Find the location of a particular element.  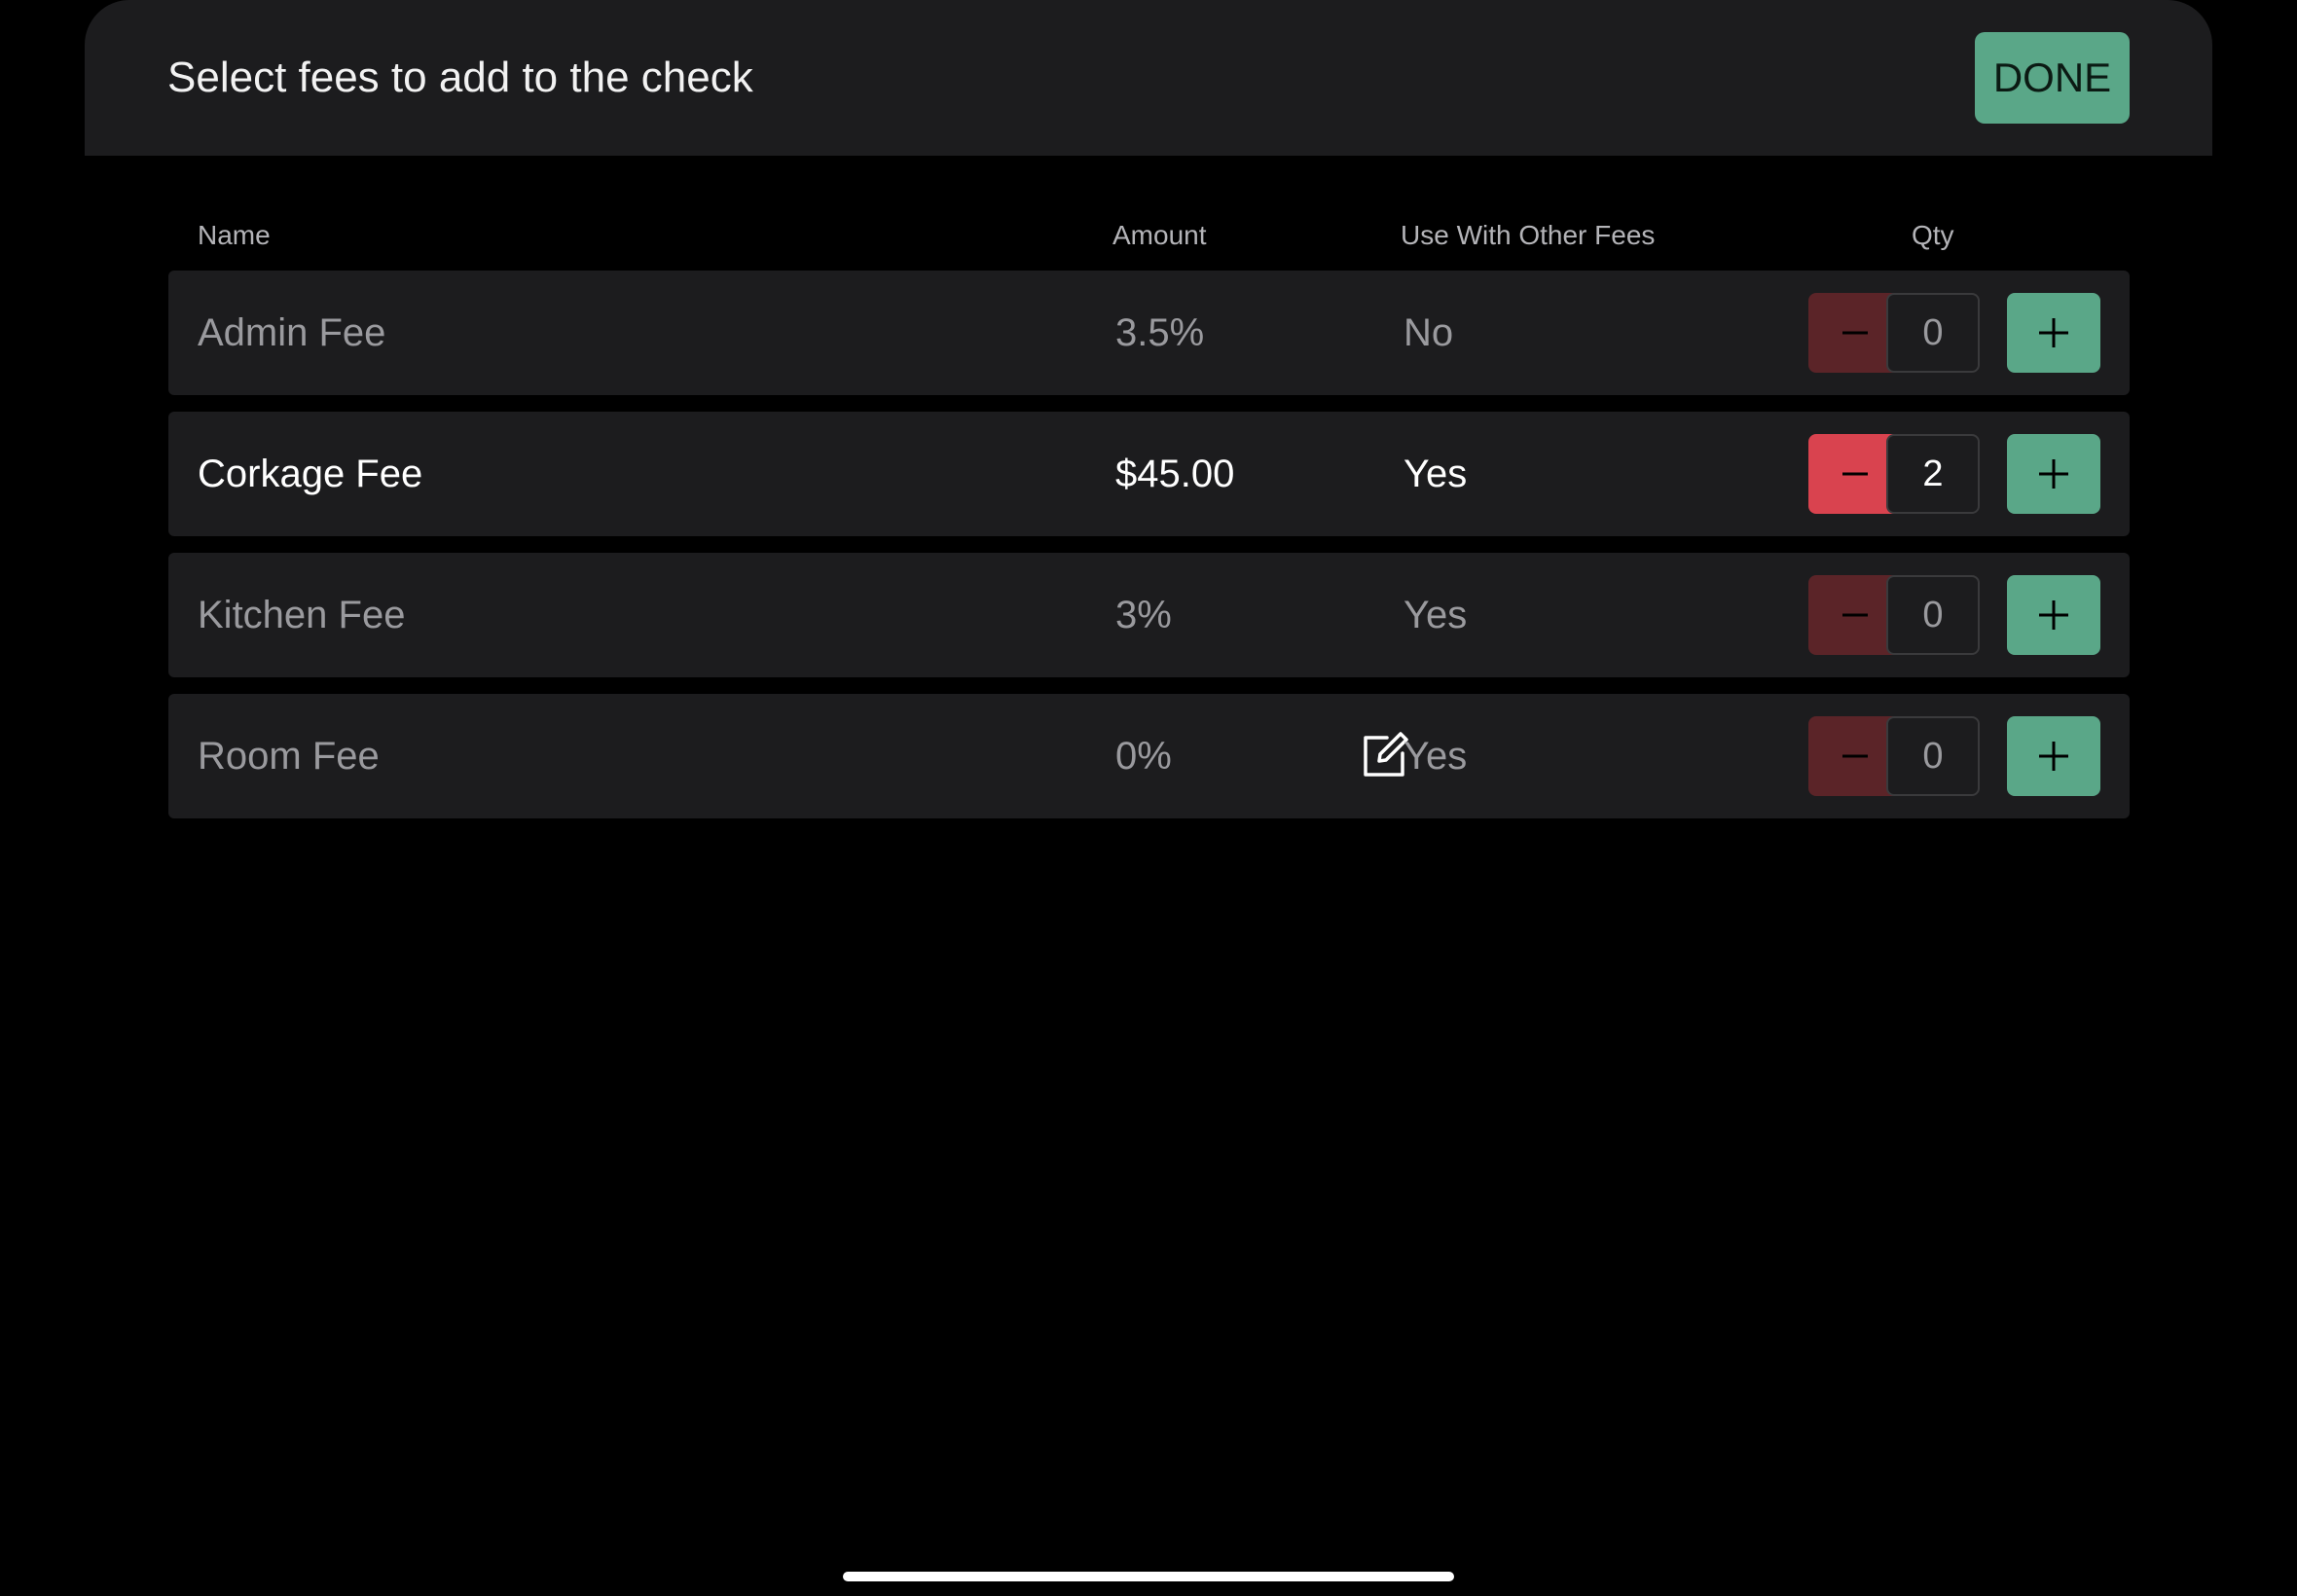

sheet-header: Select fees to add to the check DONE is located at coordinates (1148, 78).